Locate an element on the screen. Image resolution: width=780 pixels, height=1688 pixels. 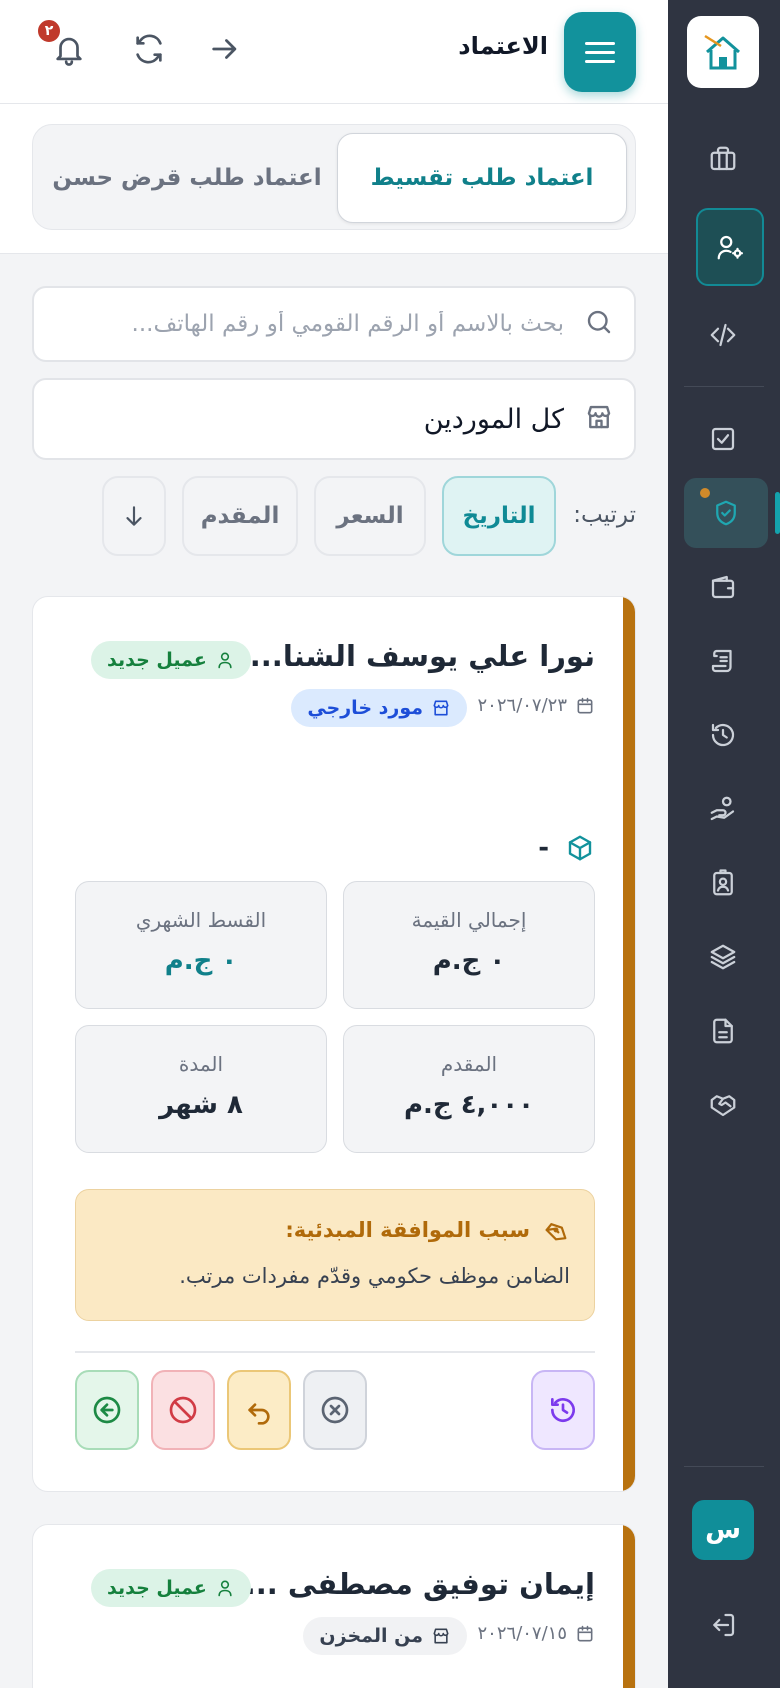
sidebar-item-payments is located at coordinates (723, 809).